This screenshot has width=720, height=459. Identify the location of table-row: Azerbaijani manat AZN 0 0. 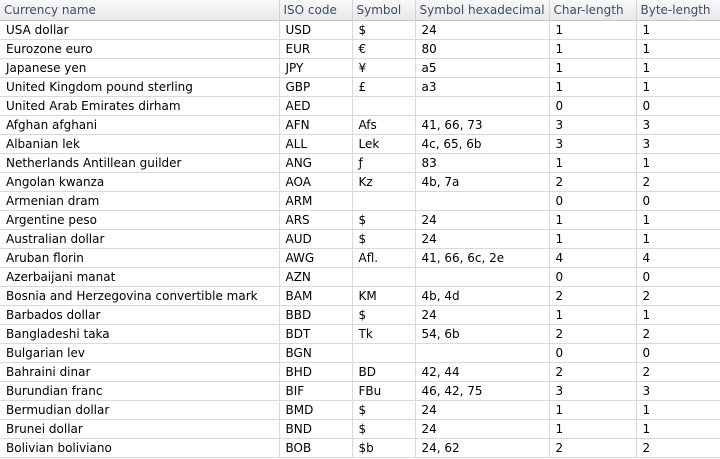
(360, 277).